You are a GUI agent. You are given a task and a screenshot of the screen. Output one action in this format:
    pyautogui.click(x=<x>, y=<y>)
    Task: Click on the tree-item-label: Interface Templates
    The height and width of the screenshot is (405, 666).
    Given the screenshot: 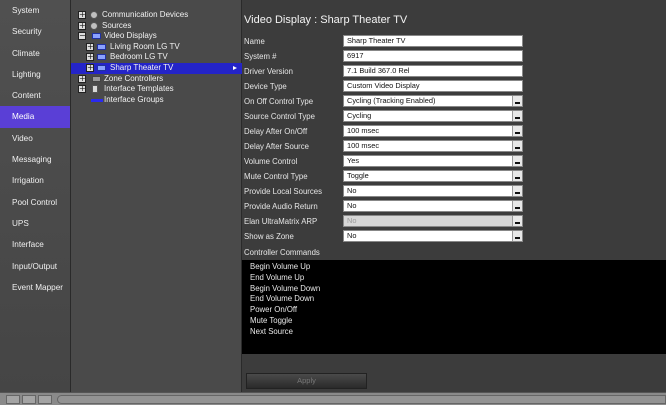 What is the action you would take?
    pyautogui.click(x=139, y=89)
    